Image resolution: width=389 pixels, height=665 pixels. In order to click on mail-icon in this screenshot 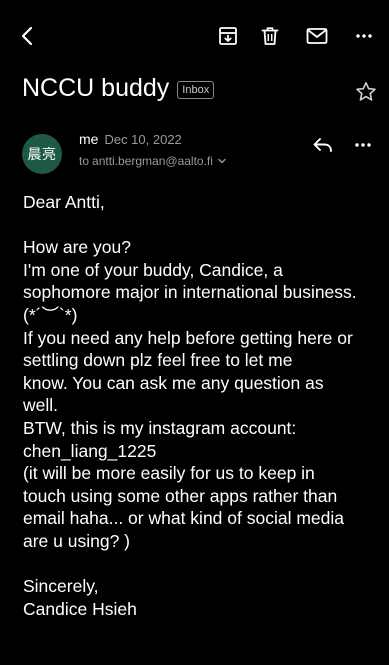, I will do `click(317, 36)`.